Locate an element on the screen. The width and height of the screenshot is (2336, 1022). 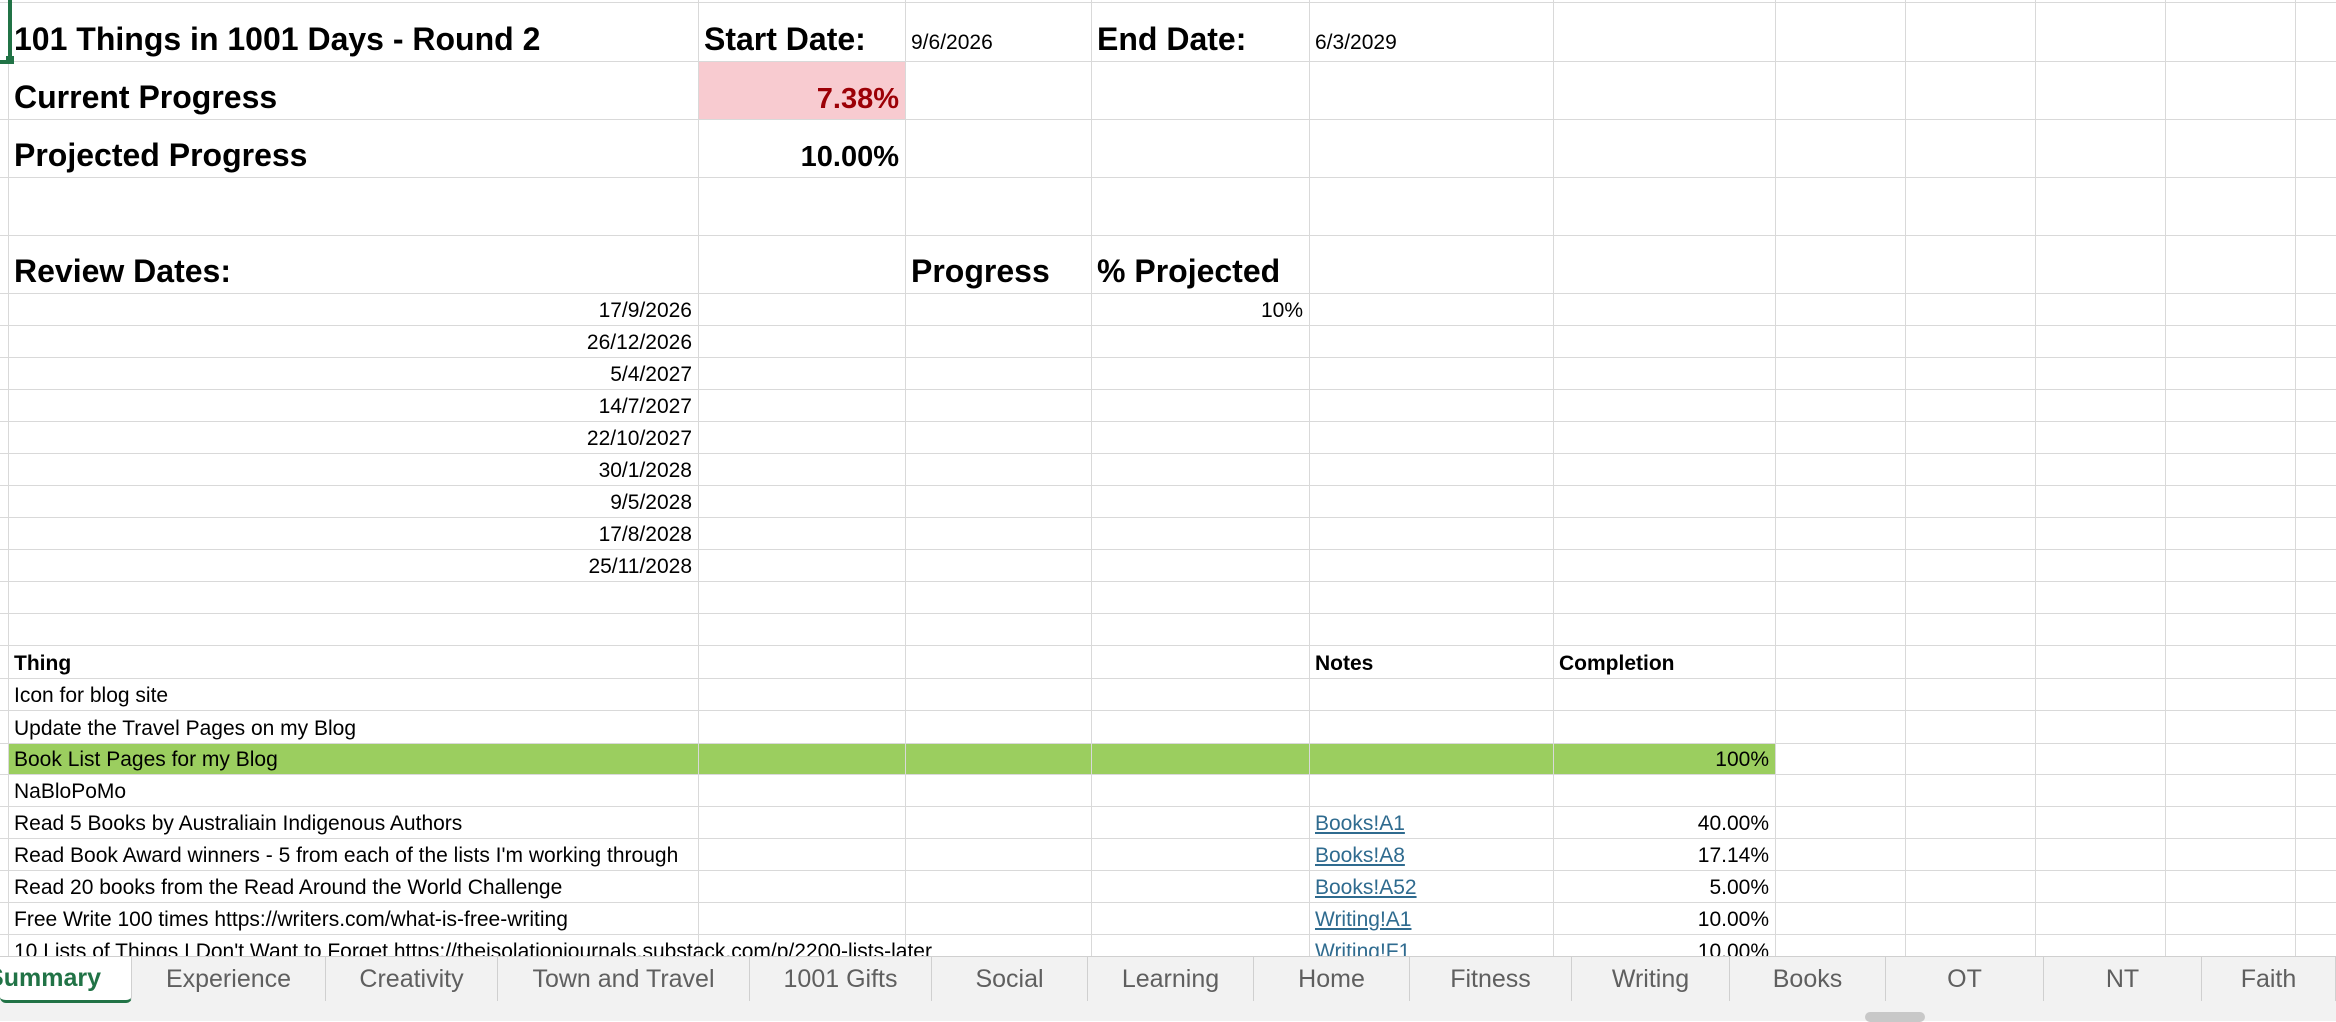
review-date: 22/10/2027 is located at coordinates (353, 437).